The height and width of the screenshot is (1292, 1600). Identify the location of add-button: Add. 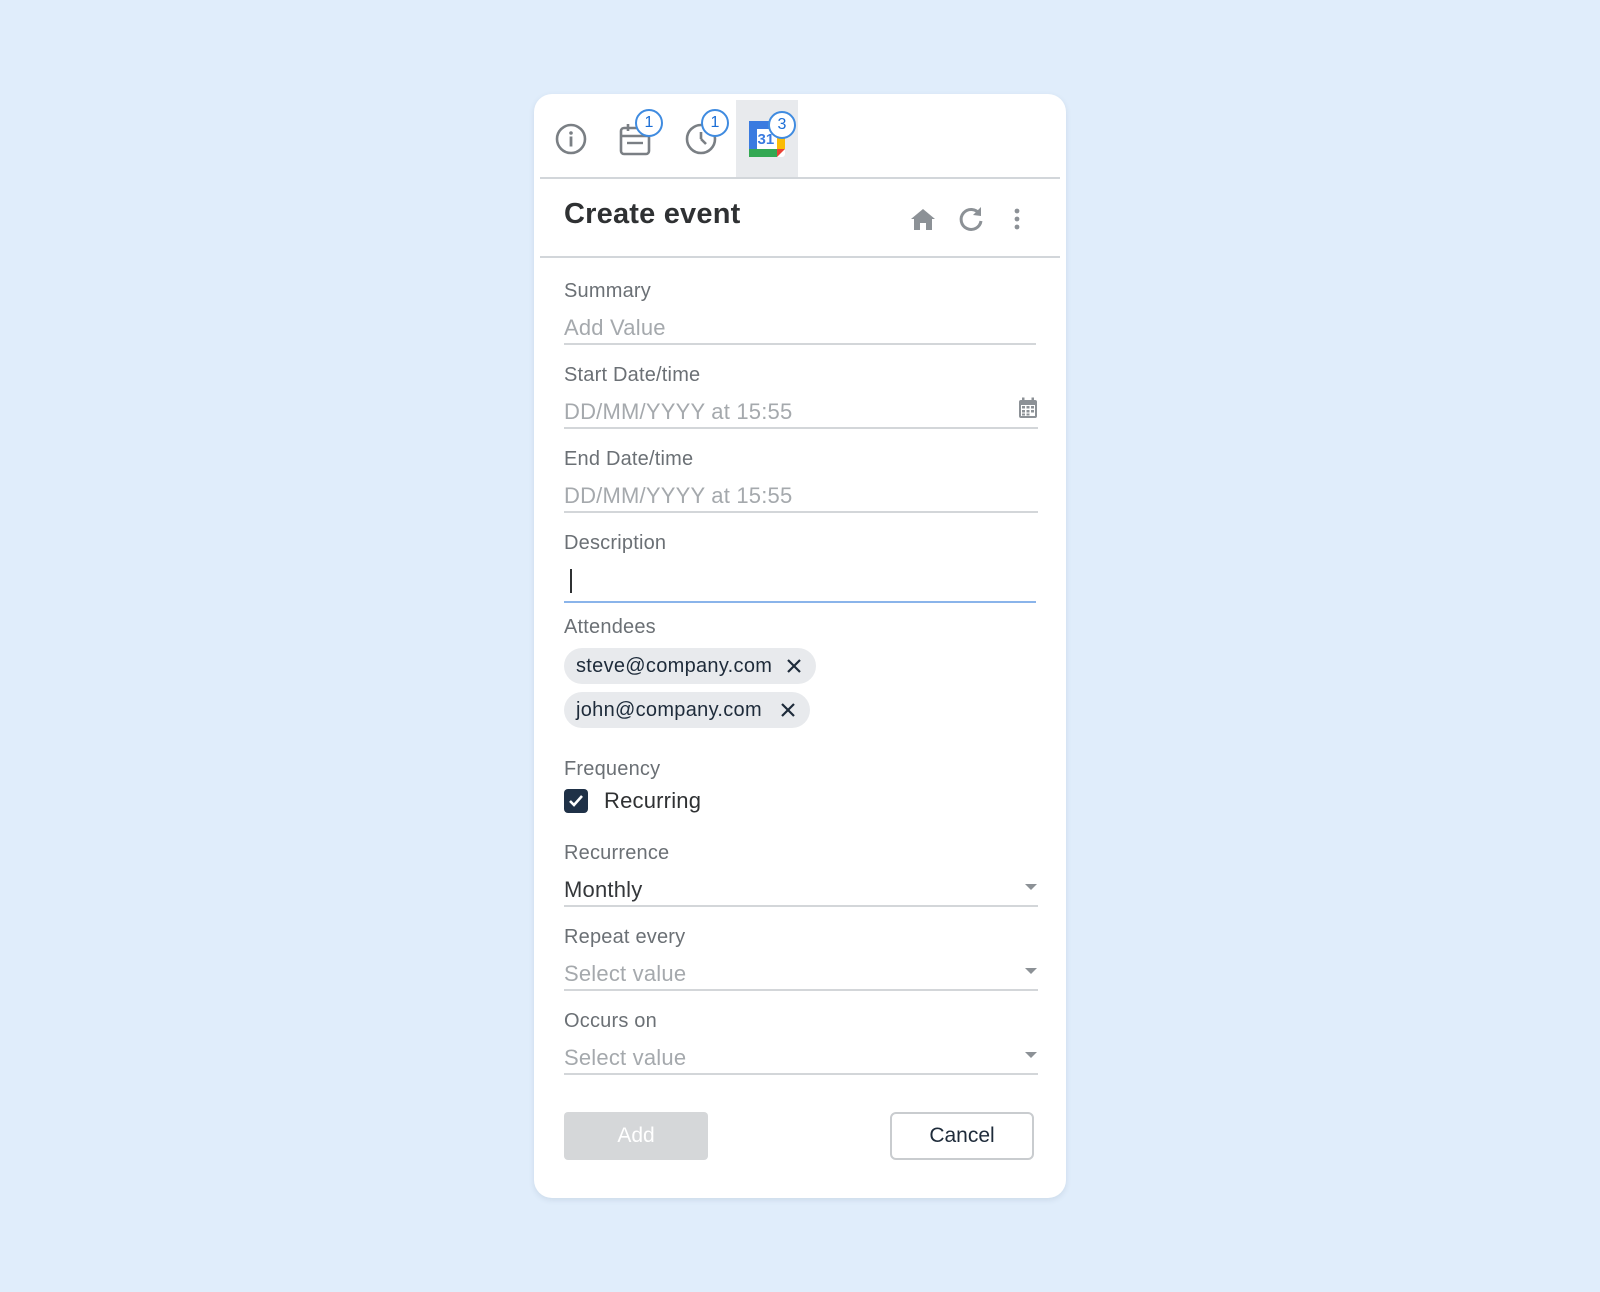
(636, 1136).